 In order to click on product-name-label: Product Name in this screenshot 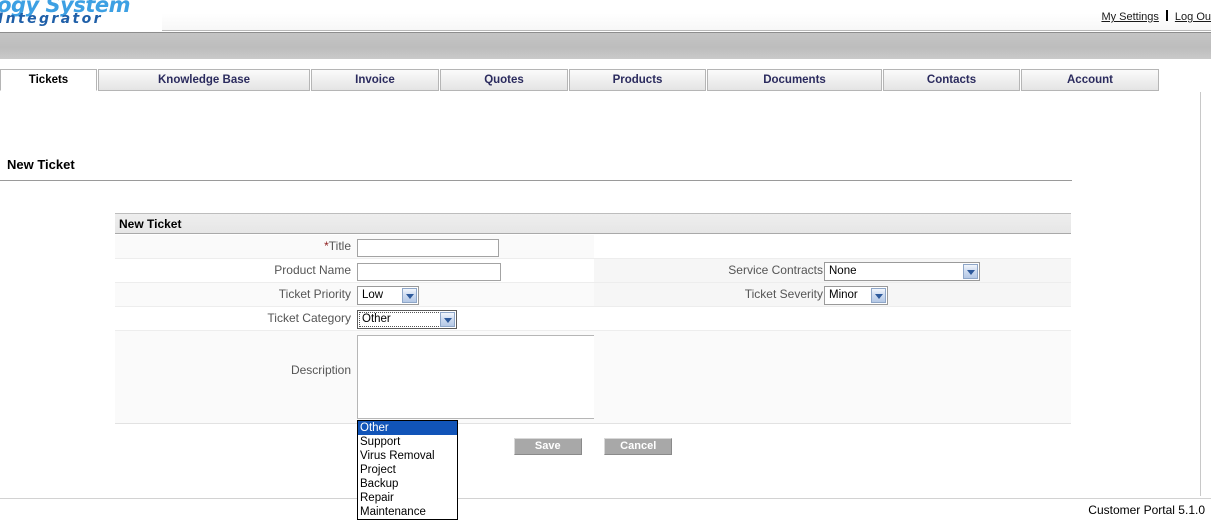, I will do `click(312, 270)`.